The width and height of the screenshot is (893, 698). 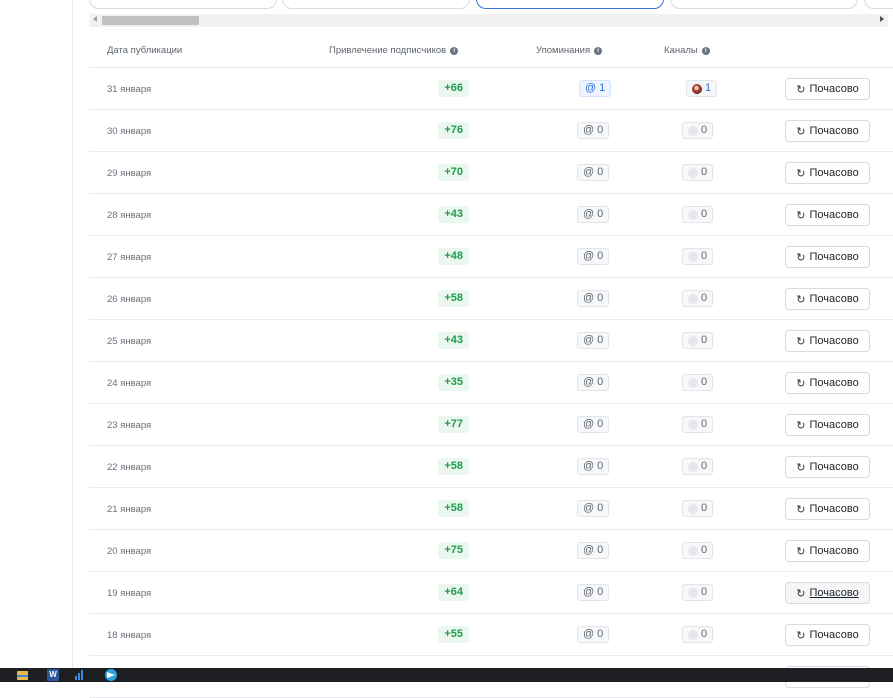 What do you see at coordinates (129, 467) in the screenshot?
I see `date-cell: 22 января` at bounding box center [129, 467].